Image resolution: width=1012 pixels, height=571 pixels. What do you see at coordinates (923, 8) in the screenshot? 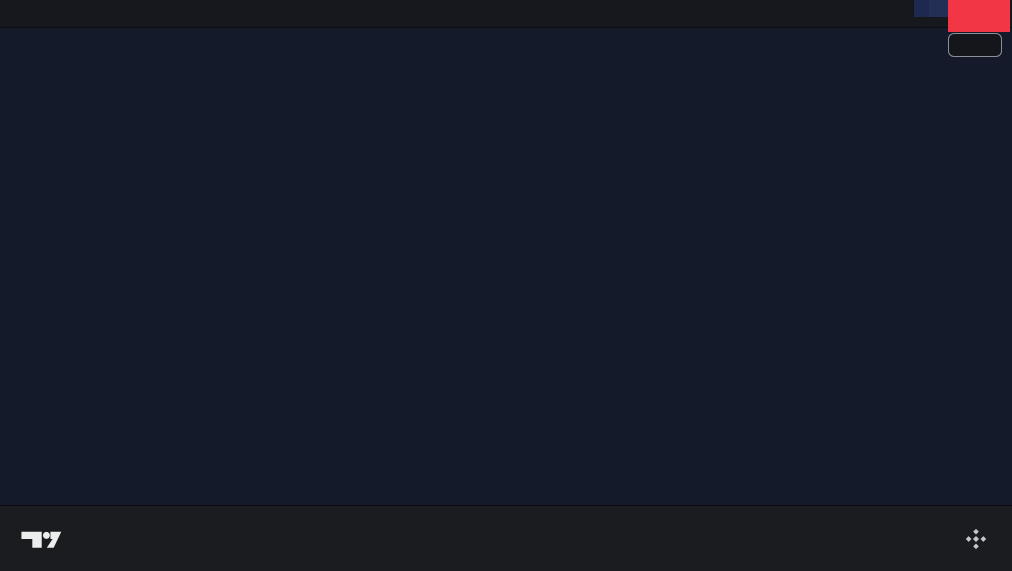
I see `low-label` at bounding box center [923, 8].